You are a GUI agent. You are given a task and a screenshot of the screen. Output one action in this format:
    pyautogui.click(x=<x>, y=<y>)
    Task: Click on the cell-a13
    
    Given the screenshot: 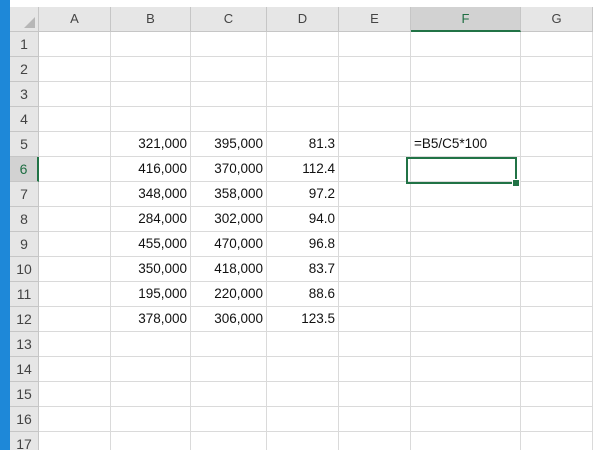 What is the action you would take?
    pyautogui.click(x=75, y=344)
    